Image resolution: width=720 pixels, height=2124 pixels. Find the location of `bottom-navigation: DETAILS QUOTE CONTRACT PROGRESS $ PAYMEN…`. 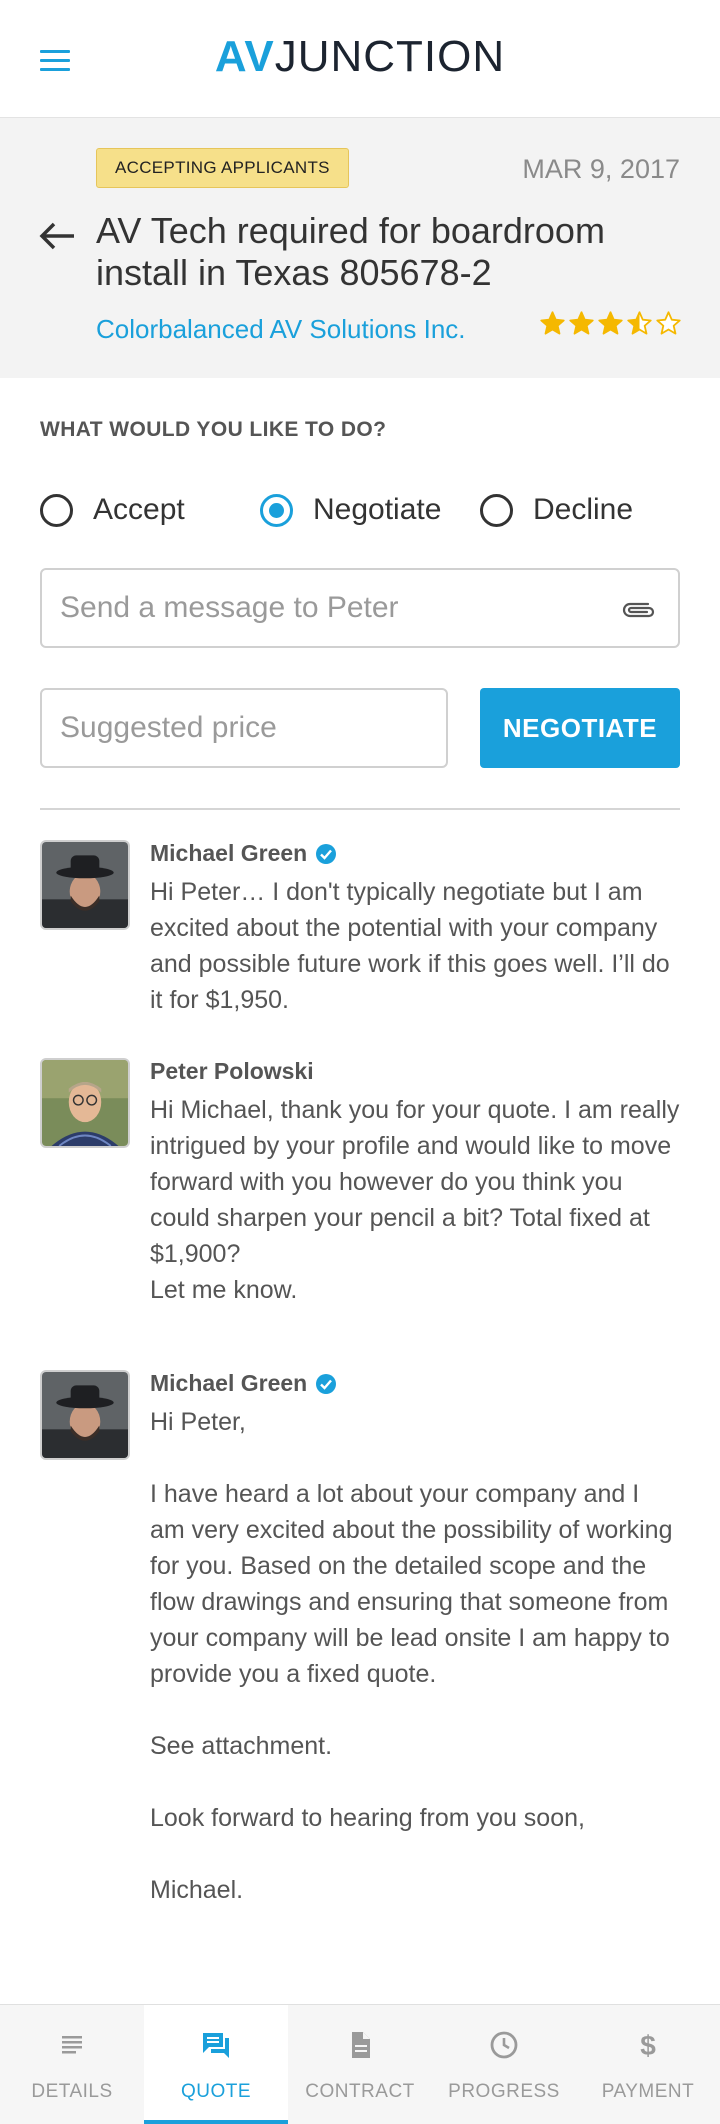

bottom-navigation: DETAILS QUOTE CONTRACT PROGRESS $ PAYMEN… is located at coordinates (360, 2064).